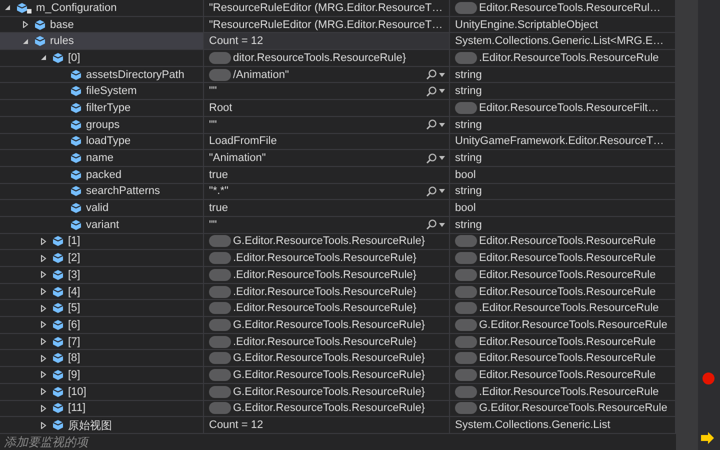 The image size is (720, 450). Describe the element at coordinates (102, 142) in the screenshot. I see `name-cell: loadType` at that location.